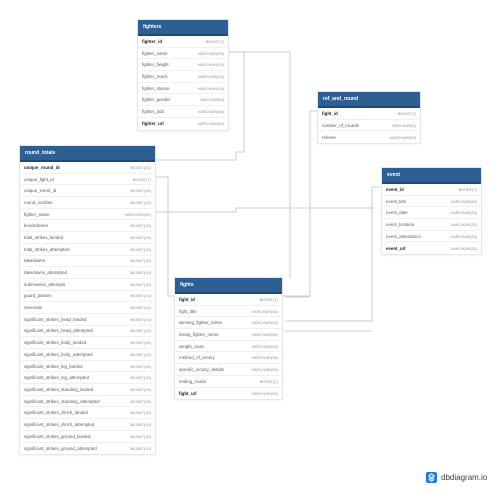 The height and width of the screenshot is (500, 500). I want to click on column-name: fighter_id, so click(152, 41).